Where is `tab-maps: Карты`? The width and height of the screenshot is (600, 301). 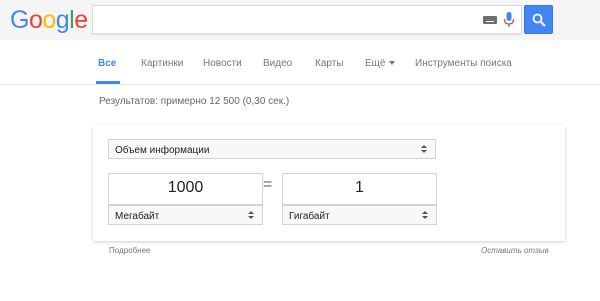 tab-maps: Карты is located at coordinates (329, 63).